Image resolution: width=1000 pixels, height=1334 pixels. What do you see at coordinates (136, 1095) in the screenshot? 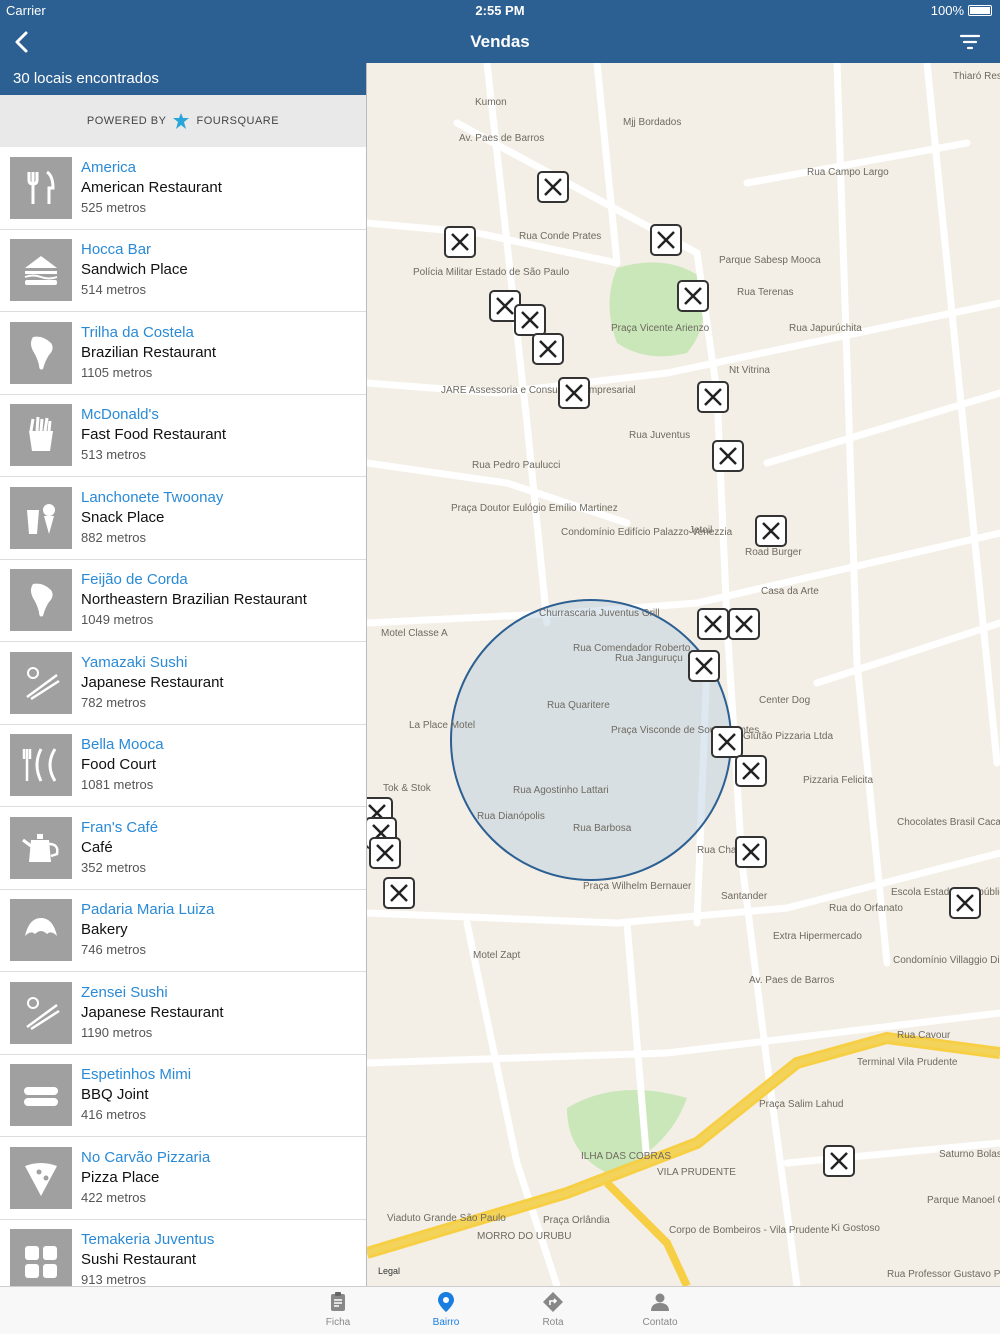
I see `place-text: Espetinhos Mimi BBQ Joint 416 metros` at bounding box center [136, 1095].